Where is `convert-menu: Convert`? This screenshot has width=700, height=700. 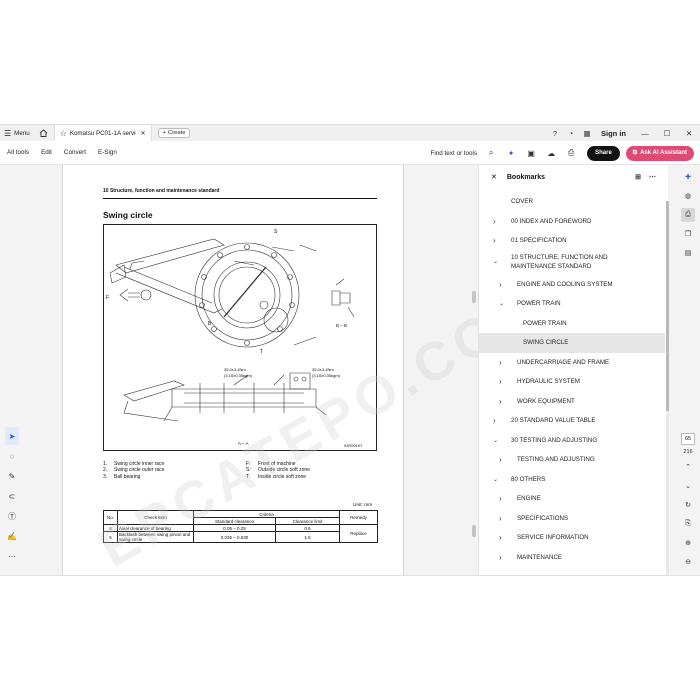
convert-menu: Convert is located at coordinates (75, 152).